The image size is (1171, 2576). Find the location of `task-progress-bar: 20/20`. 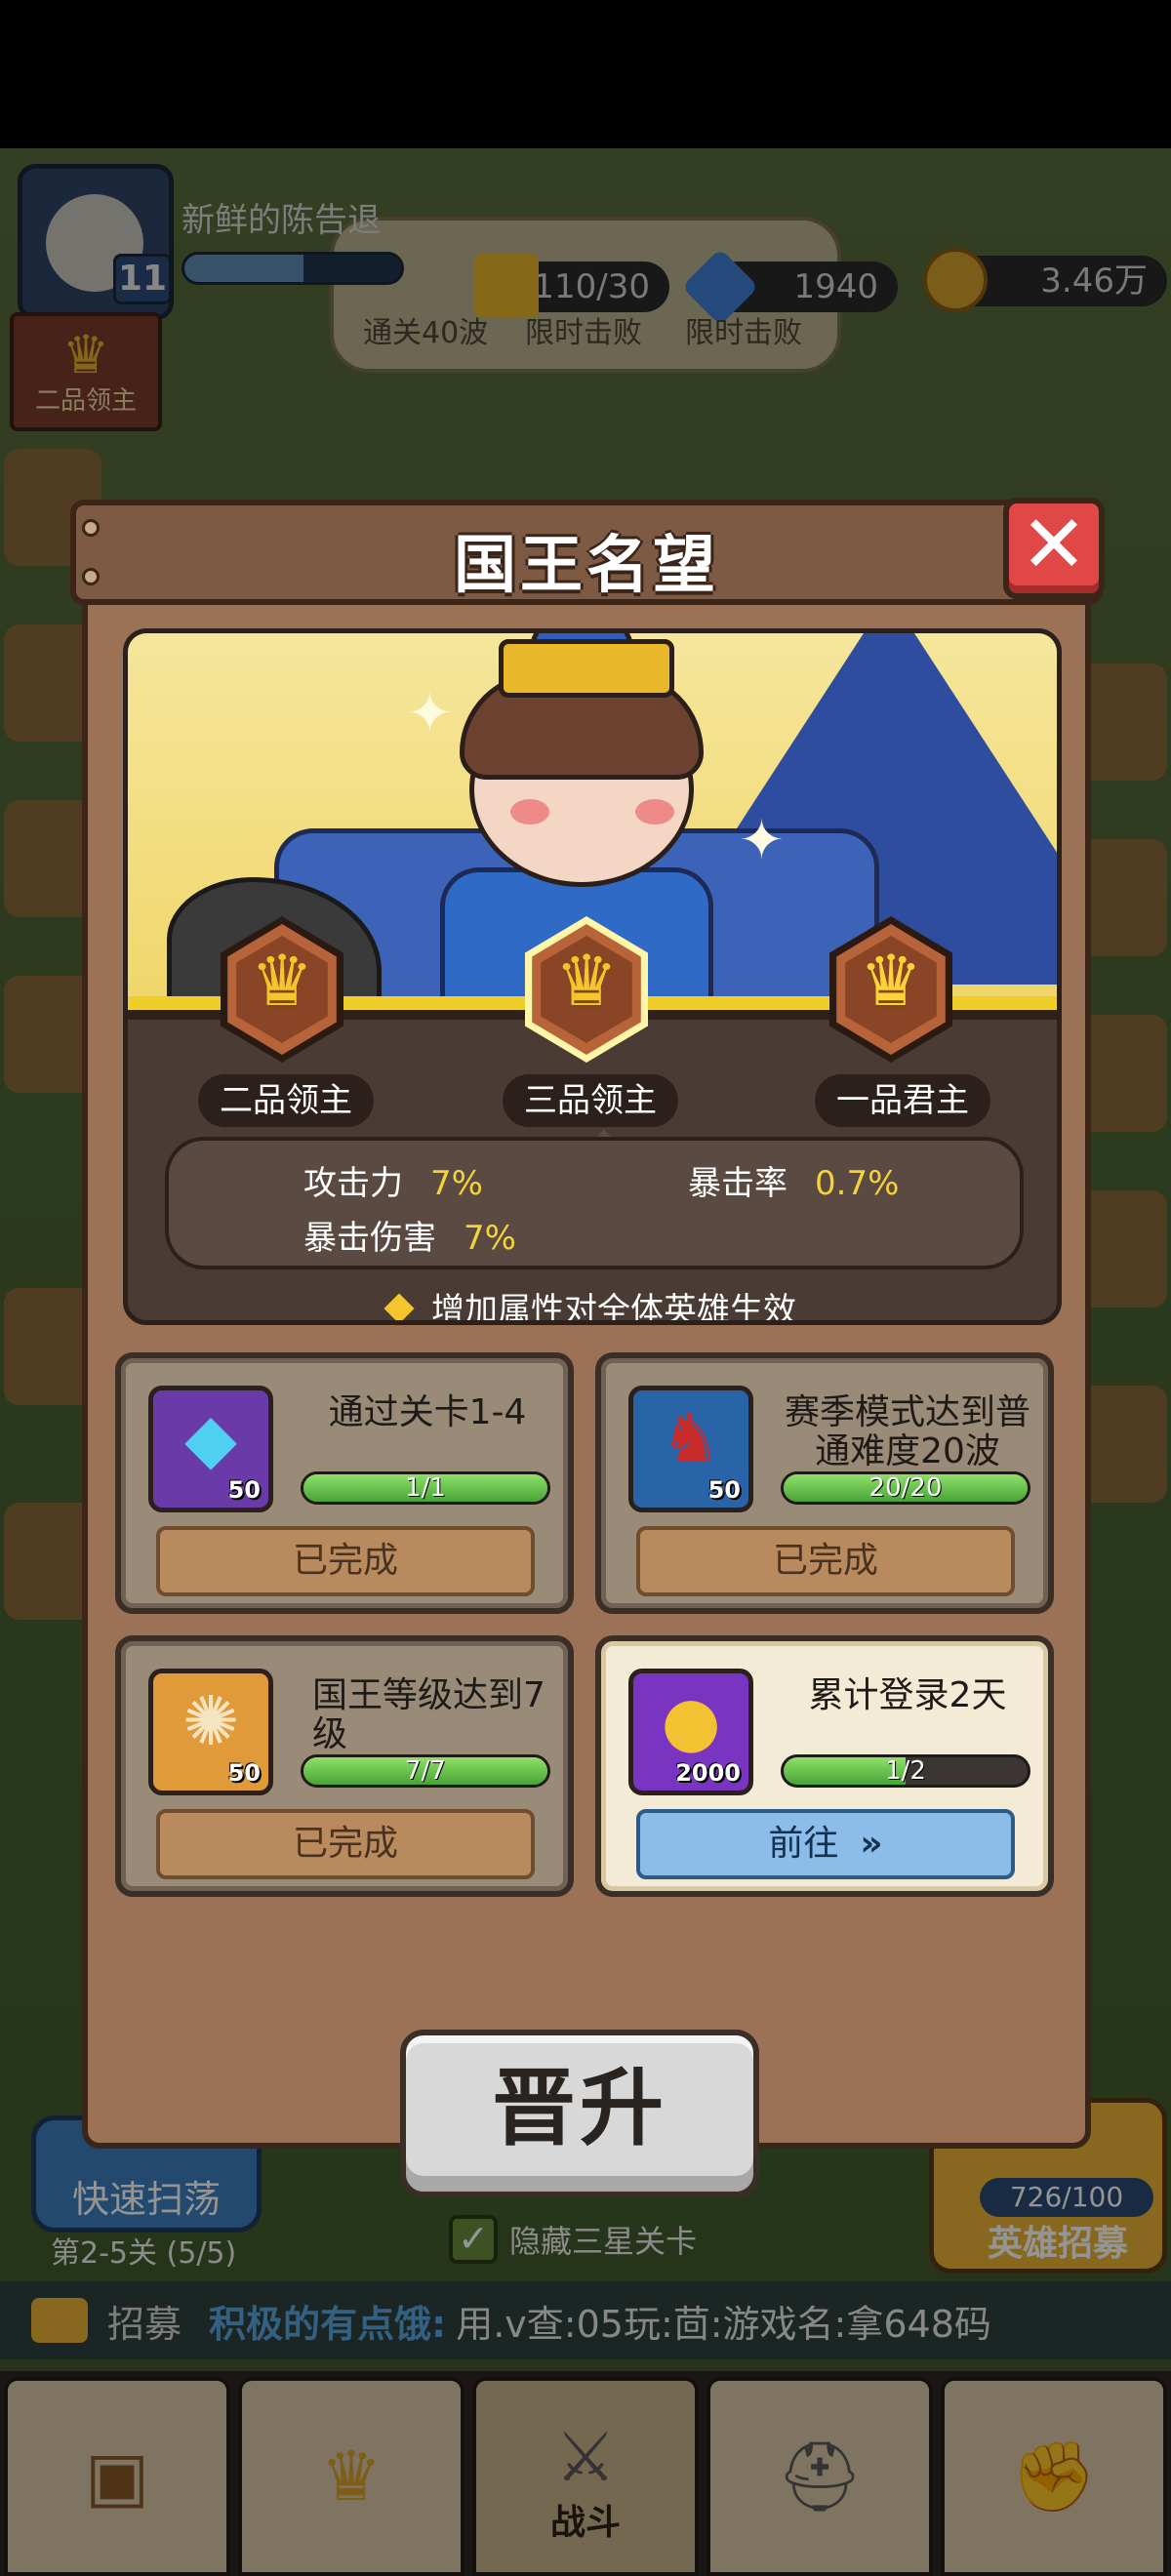

task-progress-bar: 20/20 is located at coordinates (905, 1488).